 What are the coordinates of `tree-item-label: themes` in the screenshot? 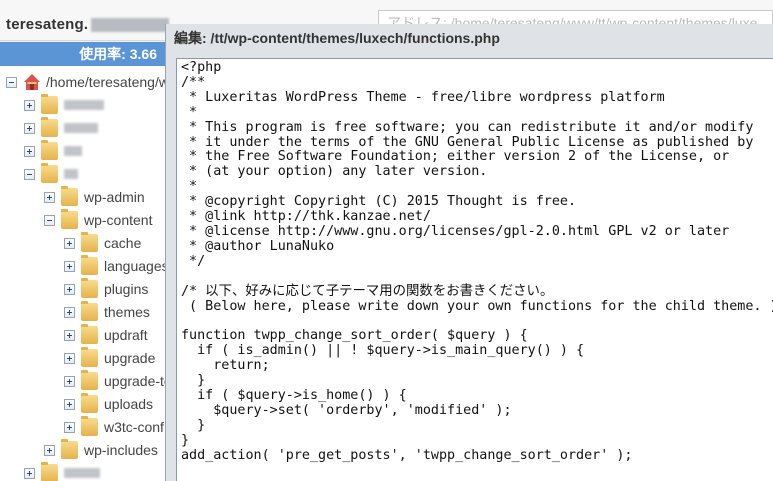 It's located at (127, 312).